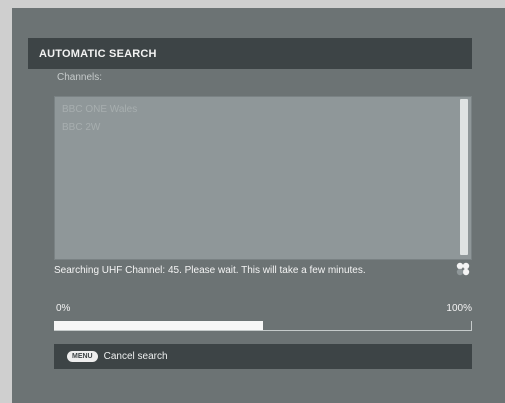 The image size is (505, 403). Describe the element at coordinates (98, 53) in the screenshot. I see `dialog-title: AUTOMATIC SEARCH` at that location.